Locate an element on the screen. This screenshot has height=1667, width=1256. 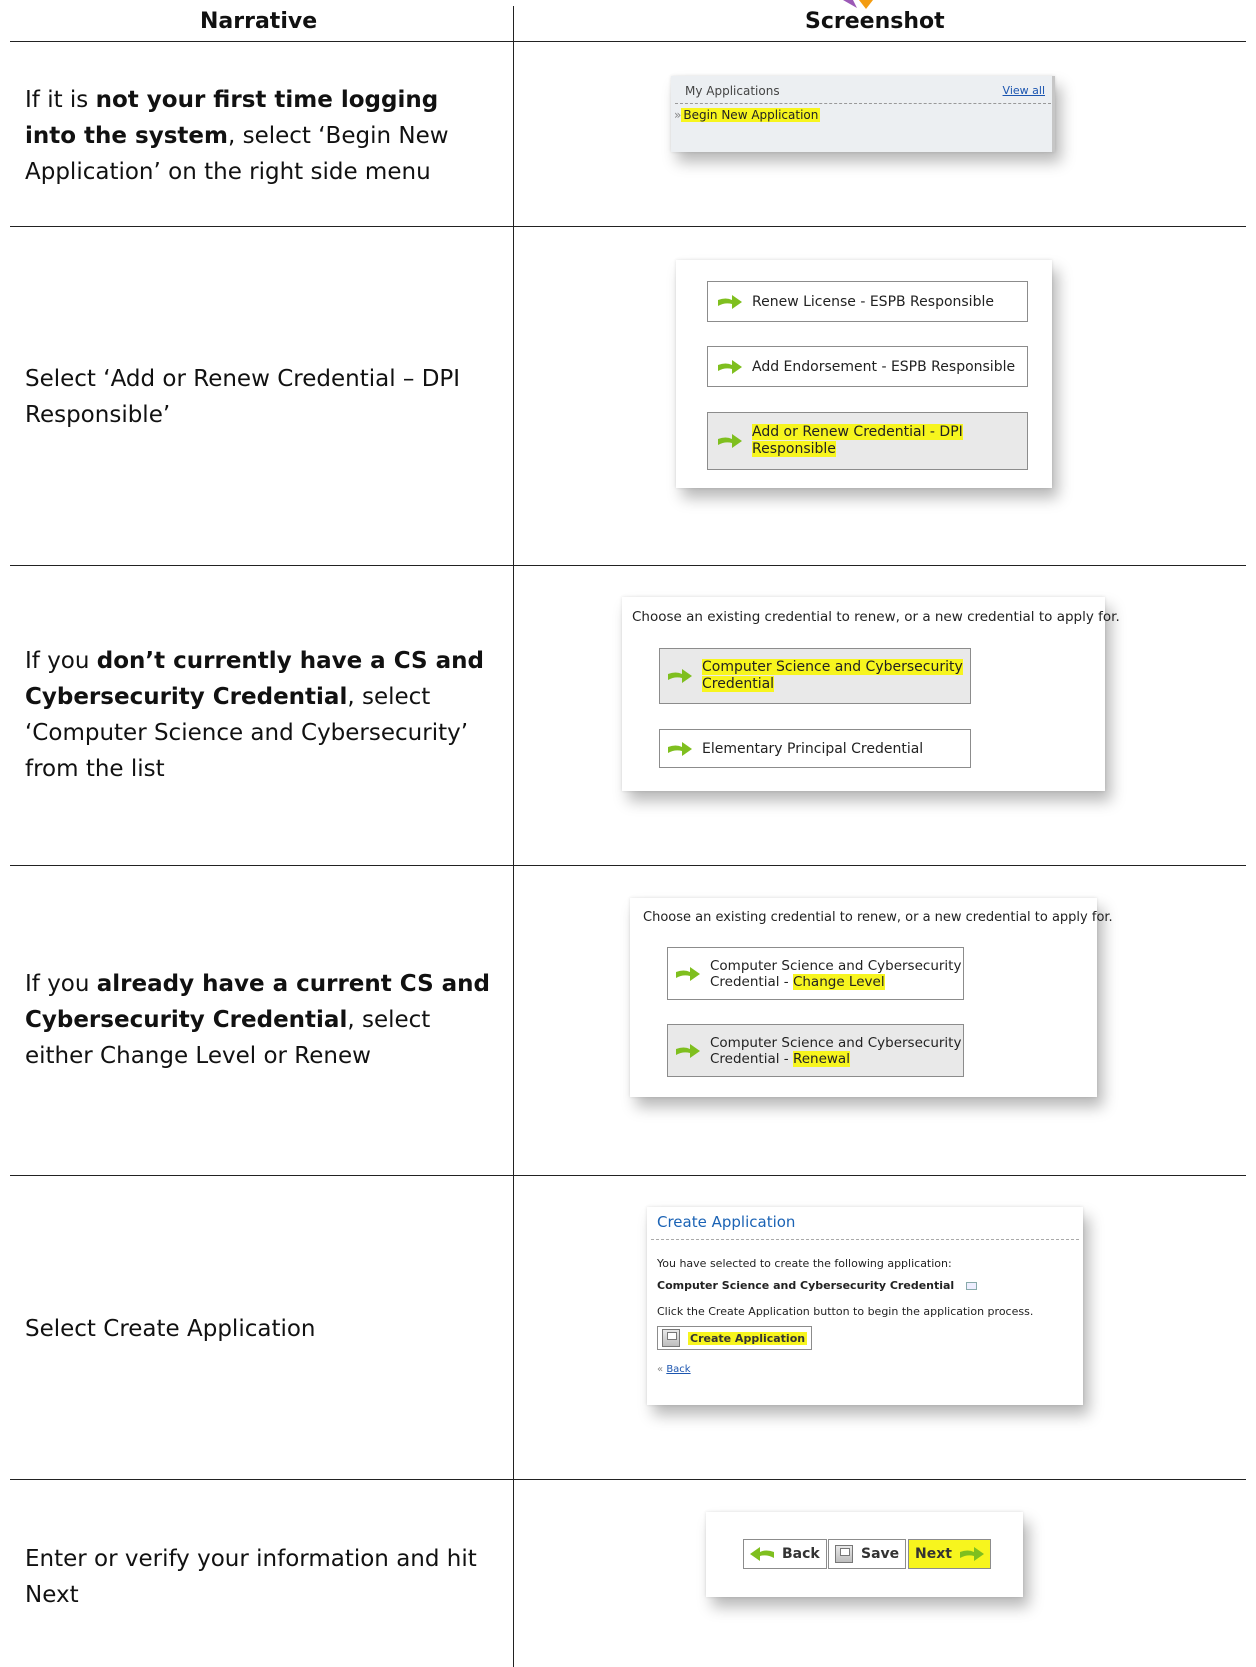
info-icon is located at coordinates (972, 1286).